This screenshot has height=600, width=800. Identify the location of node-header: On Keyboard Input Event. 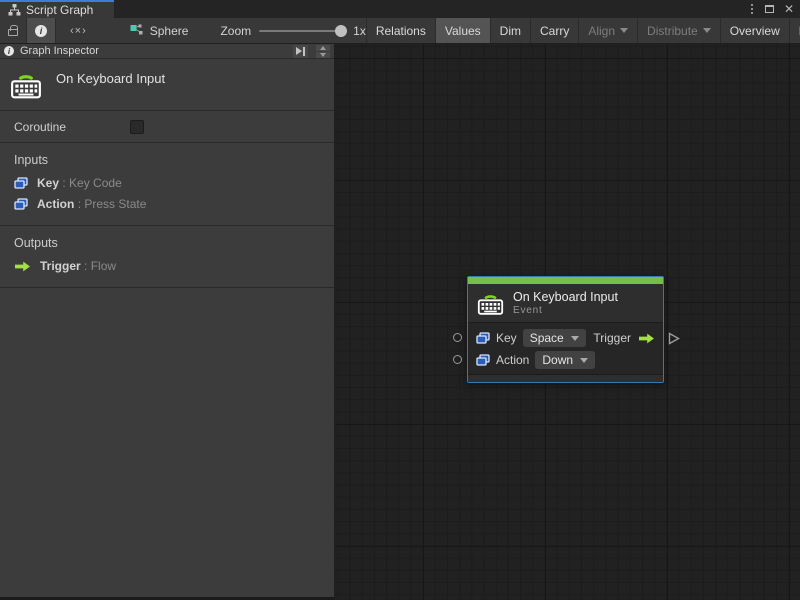
(565, 303).